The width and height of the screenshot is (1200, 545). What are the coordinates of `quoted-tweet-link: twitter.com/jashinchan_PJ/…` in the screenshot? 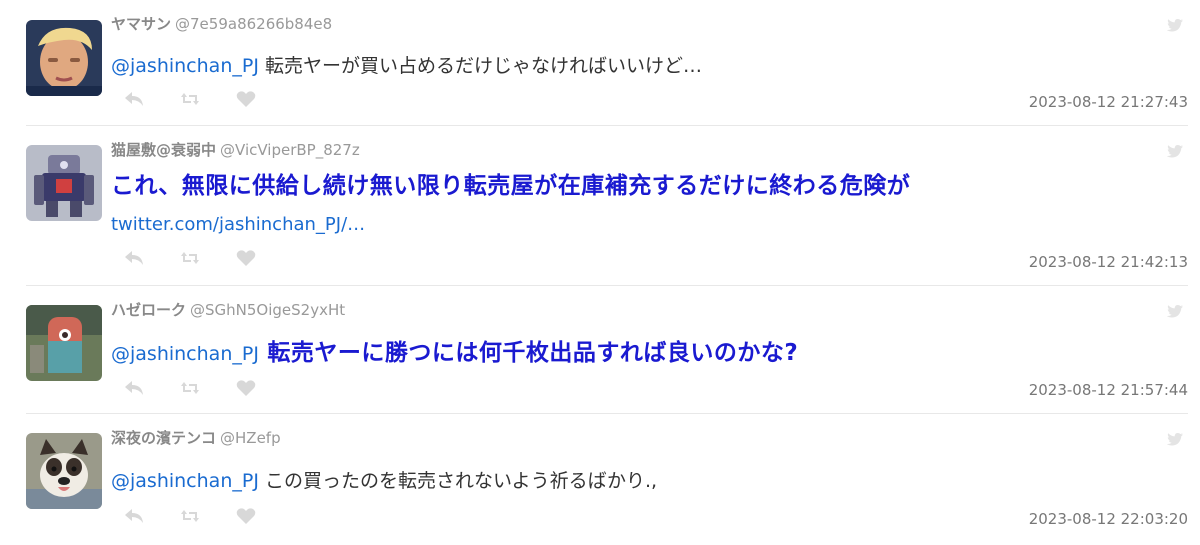 It's located at (238, 224).